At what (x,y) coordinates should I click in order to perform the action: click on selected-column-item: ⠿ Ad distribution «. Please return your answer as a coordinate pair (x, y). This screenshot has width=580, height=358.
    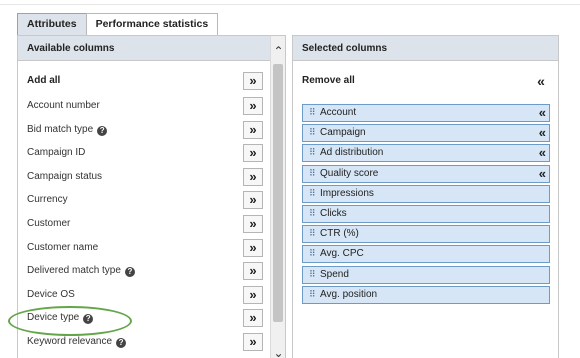
    Looking at the image, I should click on (426, 153).